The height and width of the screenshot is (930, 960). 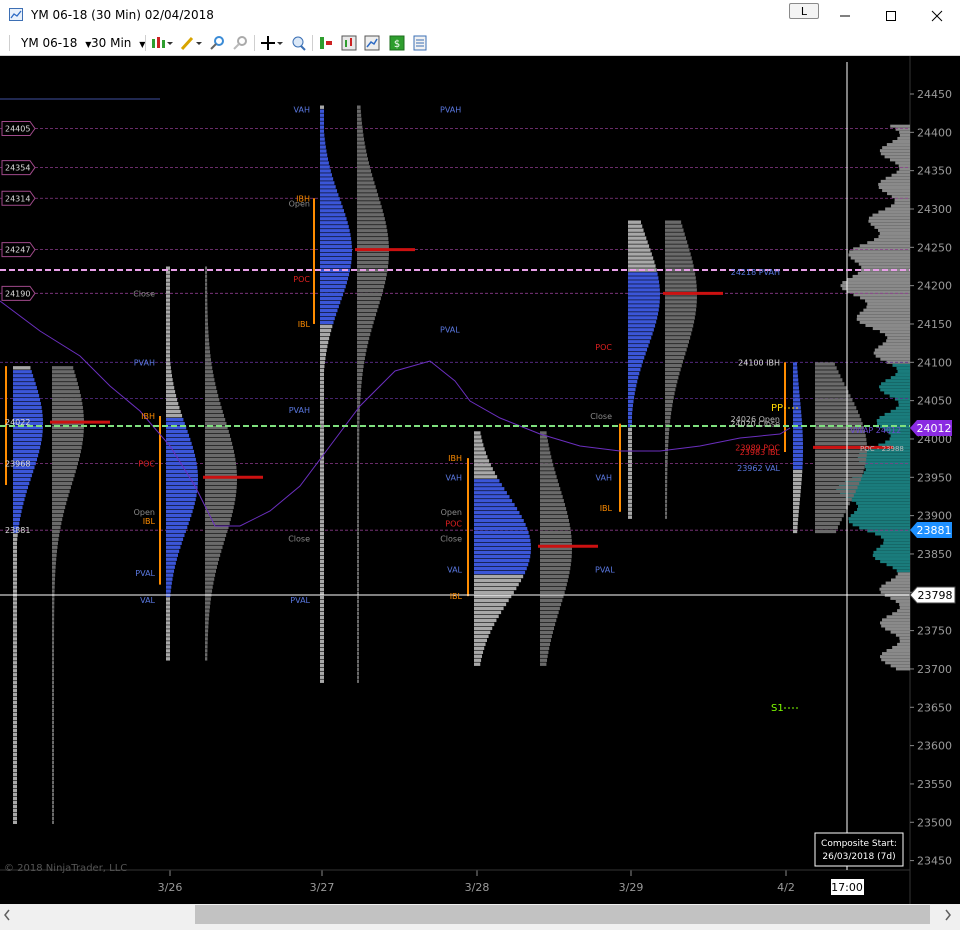 What do you see at coordinates (56, 43) in the screenshot?
I see `instrument-selector: YM 06-18 ▼` at bounding box center [56, 43].